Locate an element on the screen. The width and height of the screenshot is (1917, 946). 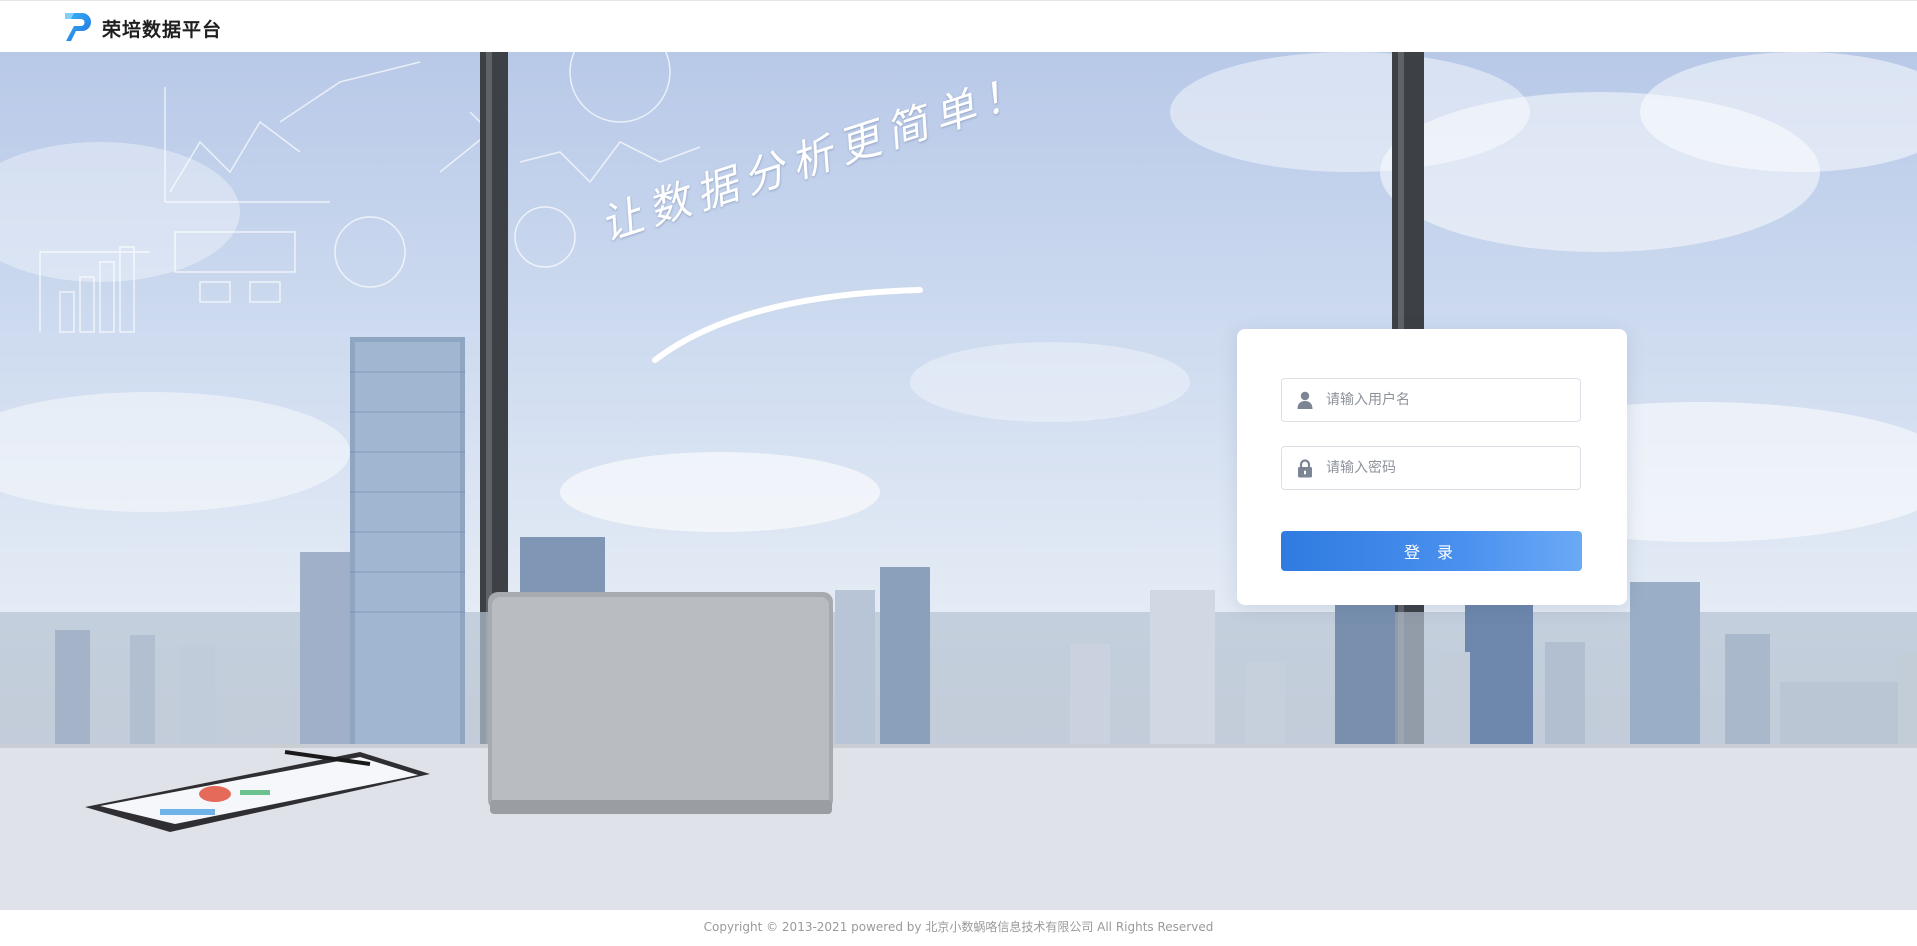
username-input is located at coordinates (1453, 400).